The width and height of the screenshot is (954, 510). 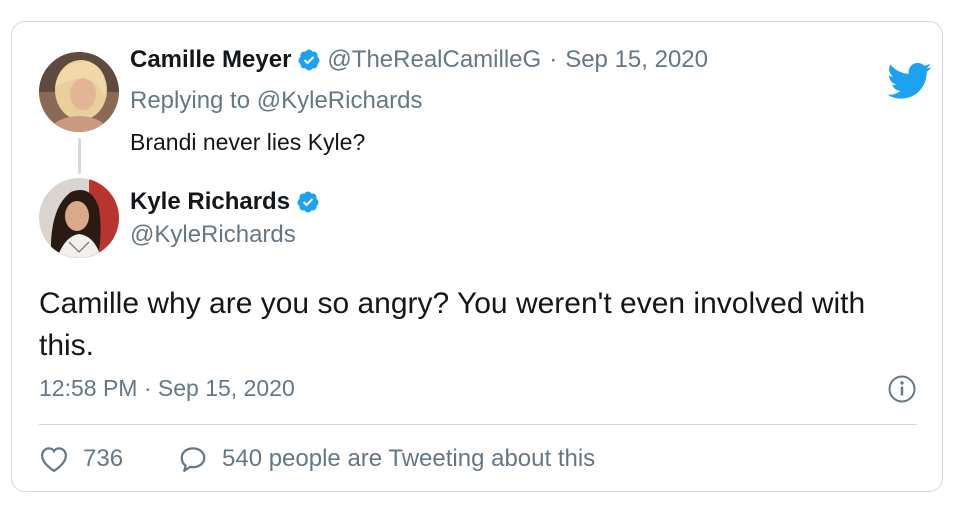 I want to click on replying-prefix: Replying to, so click(x=193, y=100).